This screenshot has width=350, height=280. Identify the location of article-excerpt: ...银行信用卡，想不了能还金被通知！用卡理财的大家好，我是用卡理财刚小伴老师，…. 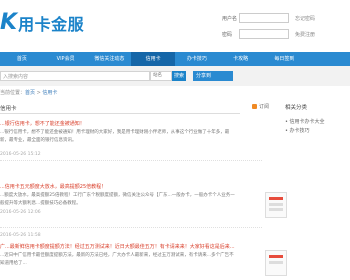
(115, 136).